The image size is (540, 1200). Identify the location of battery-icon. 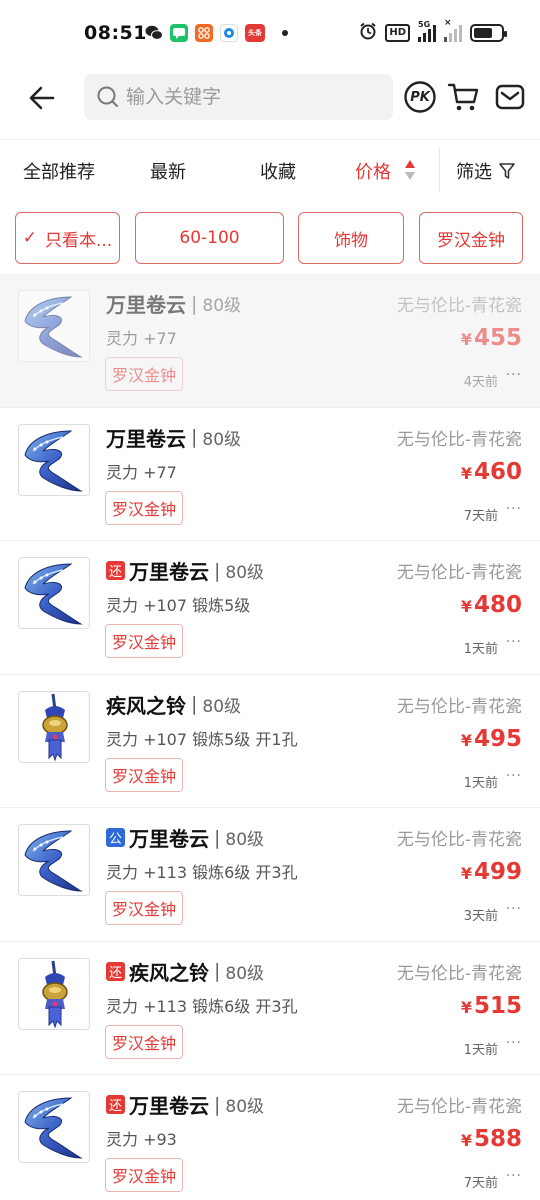
(488, 33).